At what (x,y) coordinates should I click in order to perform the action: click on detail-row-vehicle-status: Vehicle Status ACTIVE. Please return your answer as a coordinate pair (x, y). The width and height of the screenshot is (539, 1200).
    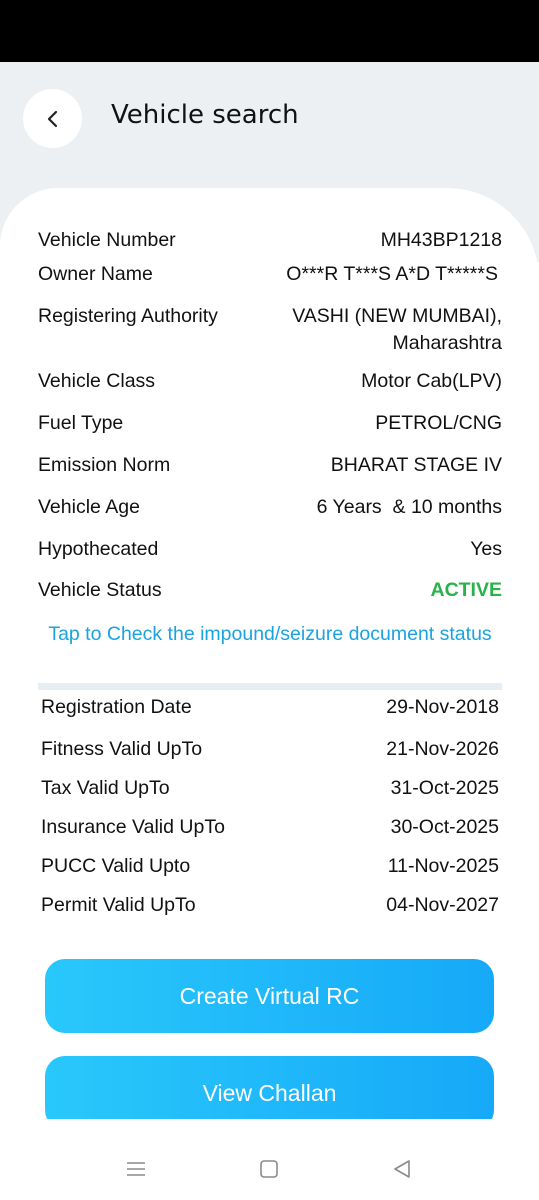
    Looking at the image, I should click on (270, 590).